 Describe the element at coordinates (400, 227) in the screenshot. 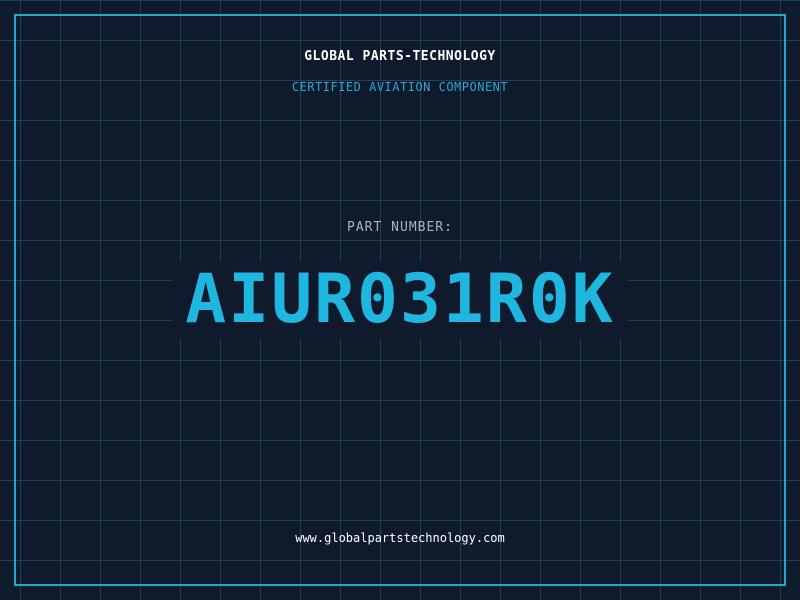

I see `part-number-label: PART NUMBER:` at that location.